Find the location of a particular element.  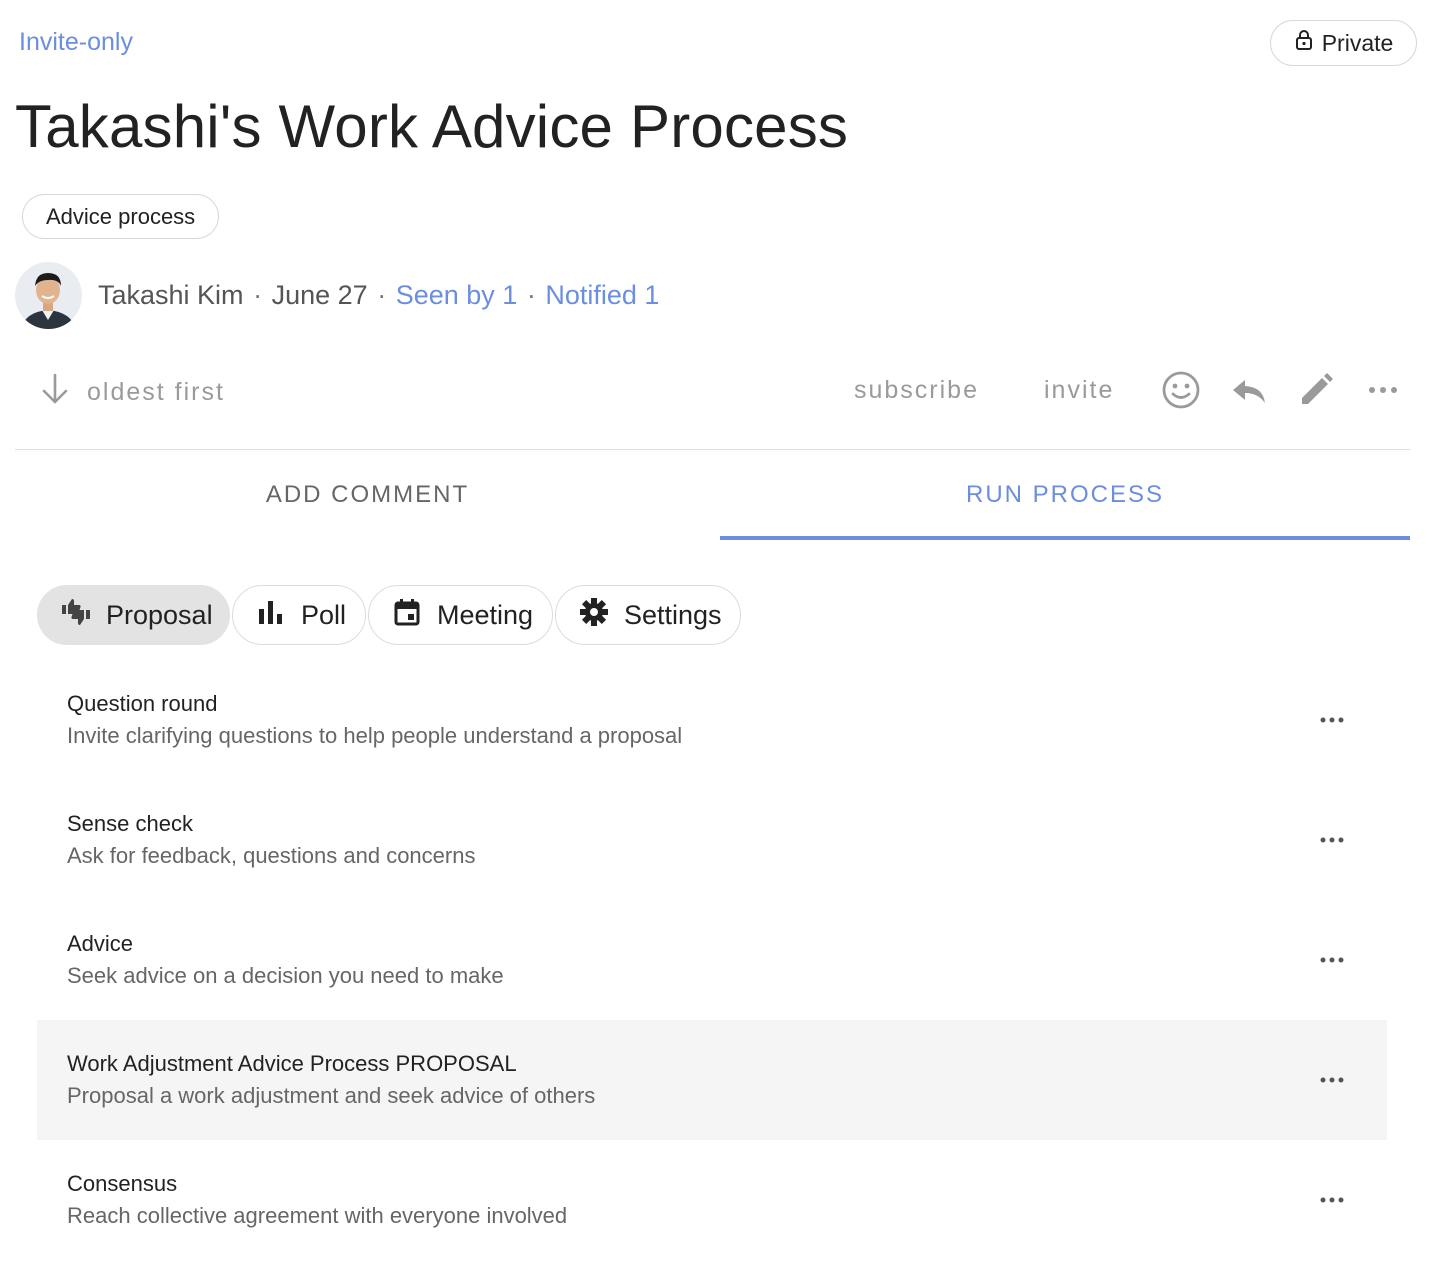

item-title: Question round is located at coordinates (142, 703).